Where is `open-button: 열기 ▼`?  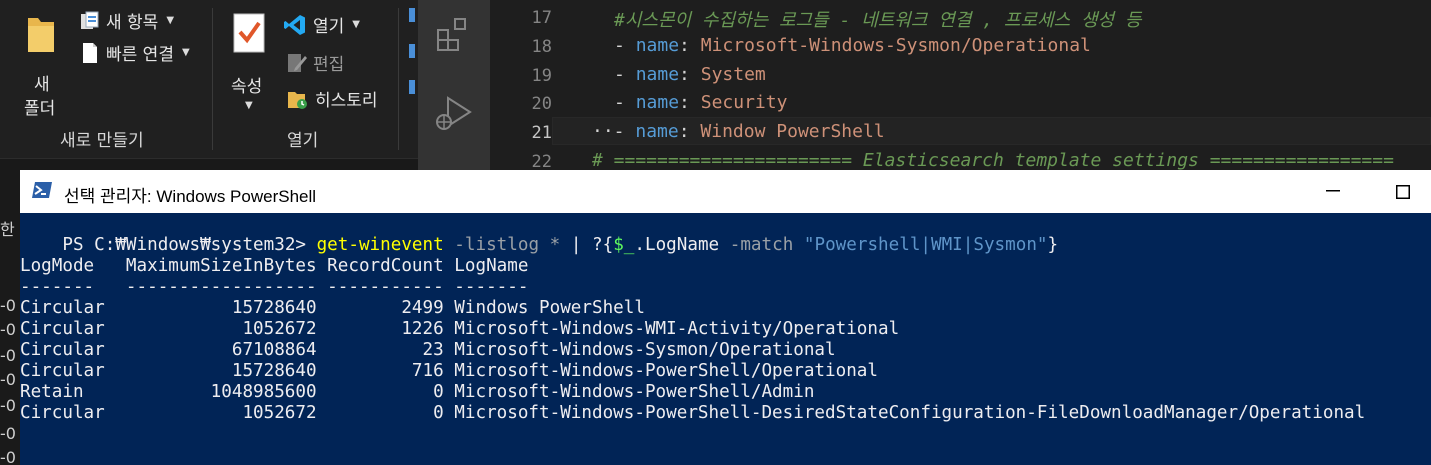
open-button: 열기 ▼ is located at coordinates (321, 24).